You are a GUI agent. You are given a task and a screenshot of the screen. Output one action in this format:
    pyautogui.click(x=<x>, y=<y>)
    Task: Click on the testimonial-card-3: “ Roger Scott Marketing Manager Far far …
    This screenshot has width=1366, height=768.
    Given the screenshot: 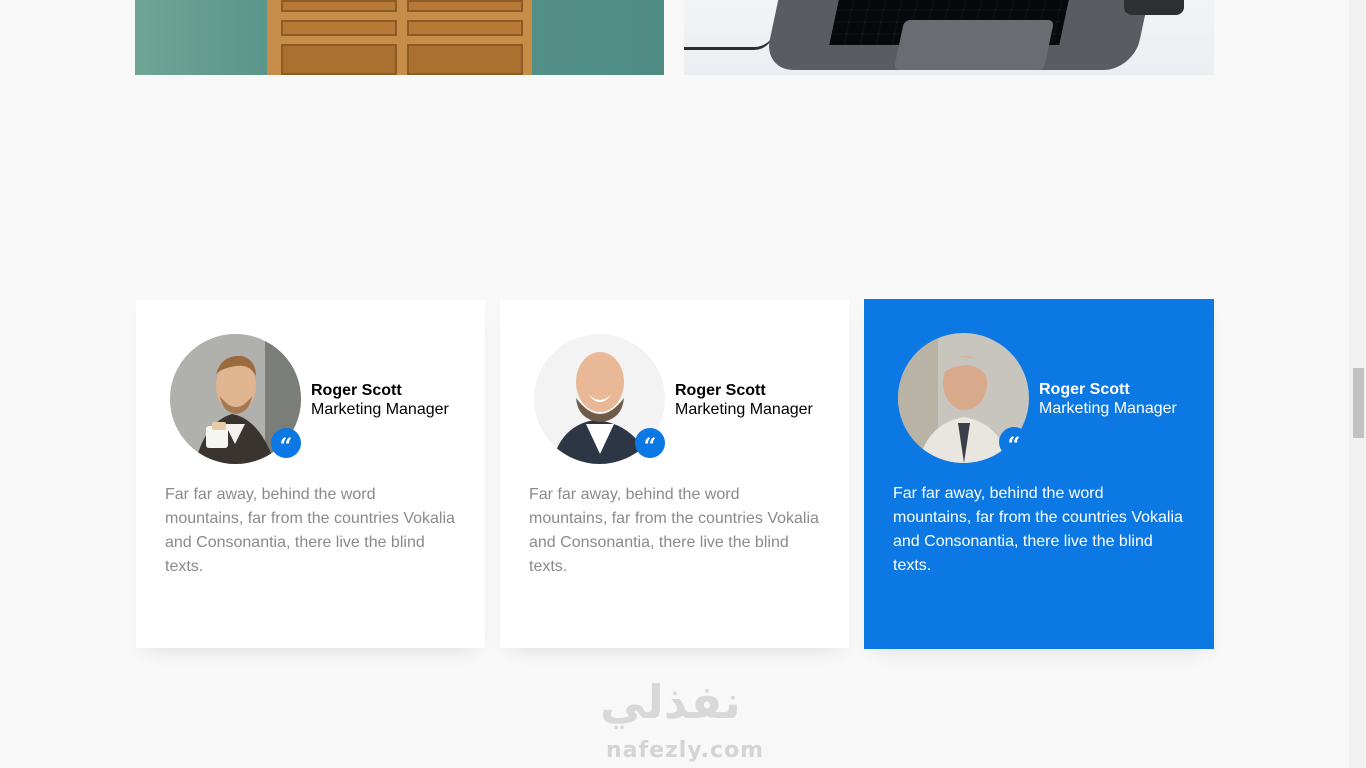 What is the action you would take?
    pyautogui.click(x=1039, y=474)
    